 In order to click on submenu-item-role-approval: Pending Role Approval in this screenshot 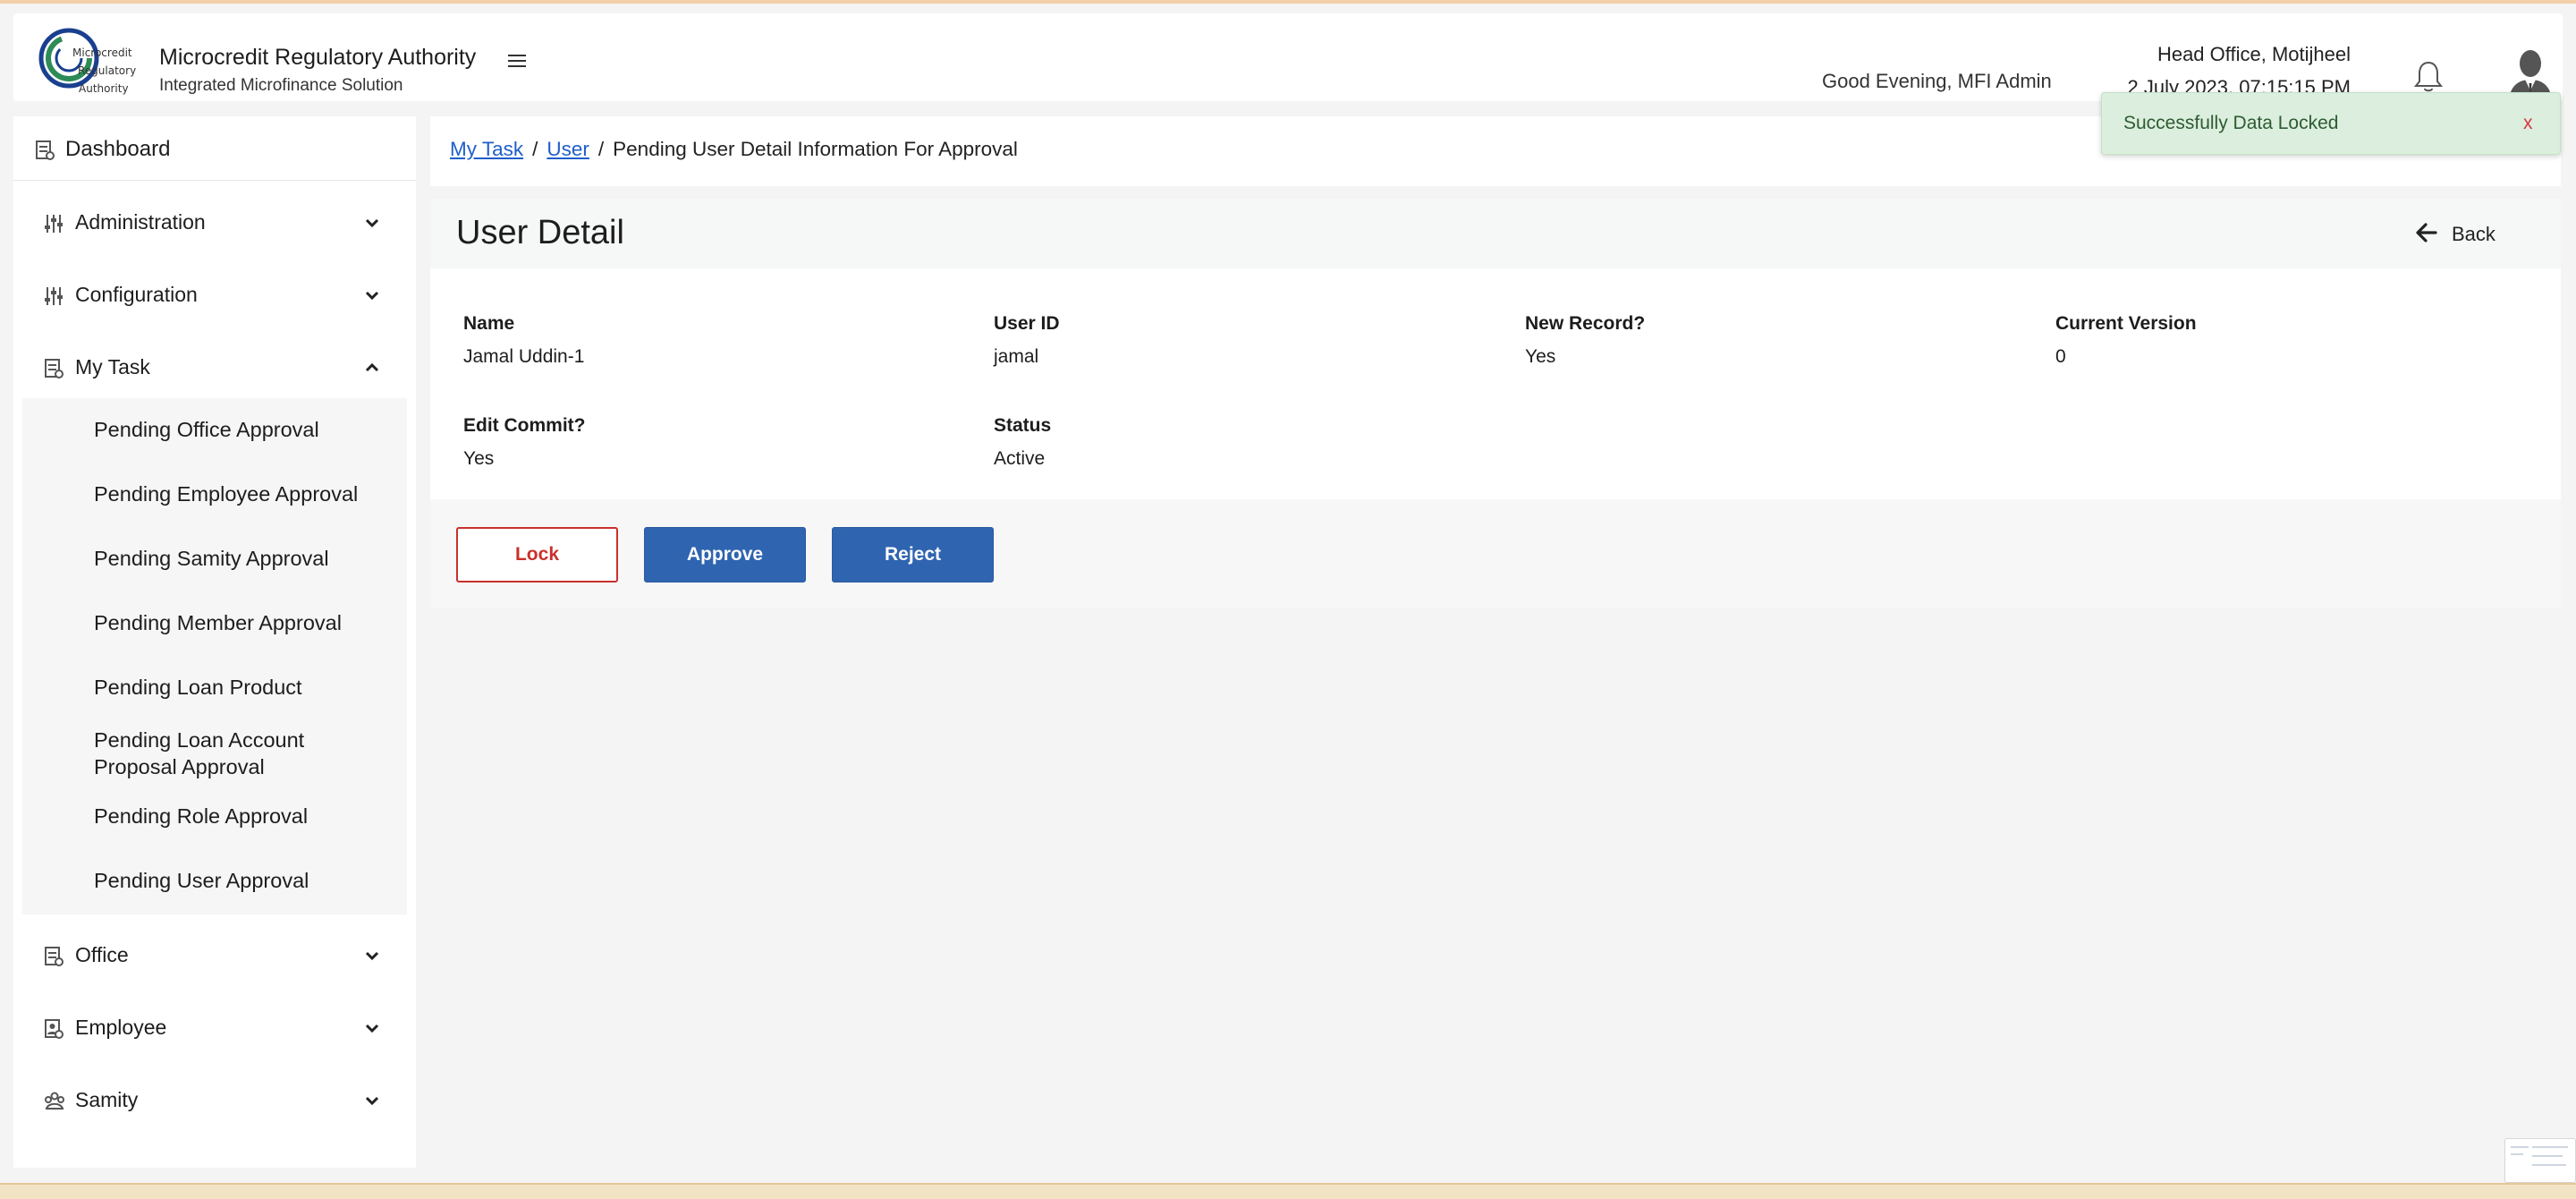, I will do `click(201, 816)`.